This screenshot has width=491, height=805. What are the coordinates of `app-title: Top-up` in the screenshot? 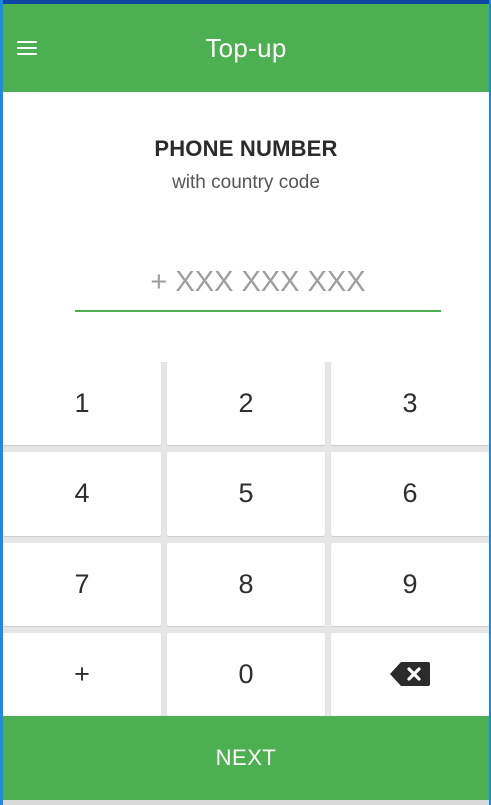 It's located at (246, 47).